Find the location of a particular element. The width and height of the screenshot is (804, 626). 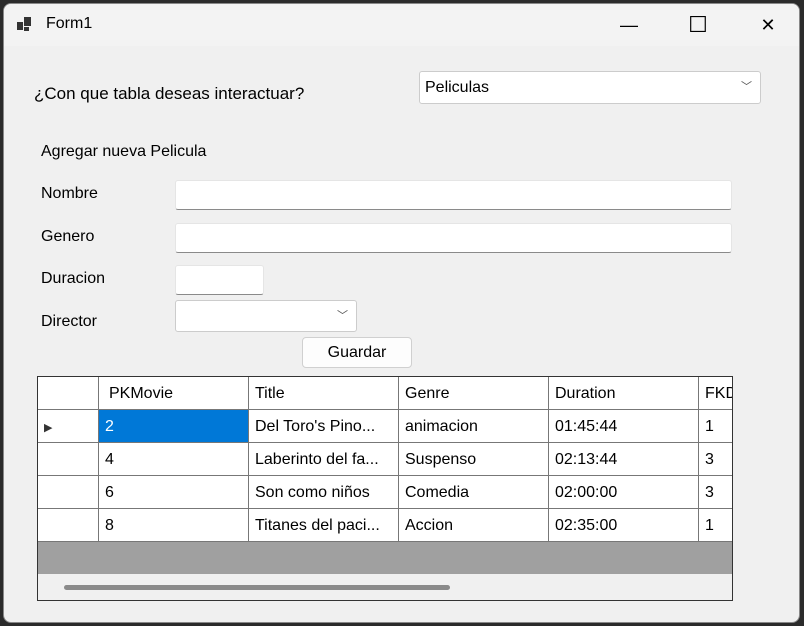

genero-input is located at coordinates (453, 238).